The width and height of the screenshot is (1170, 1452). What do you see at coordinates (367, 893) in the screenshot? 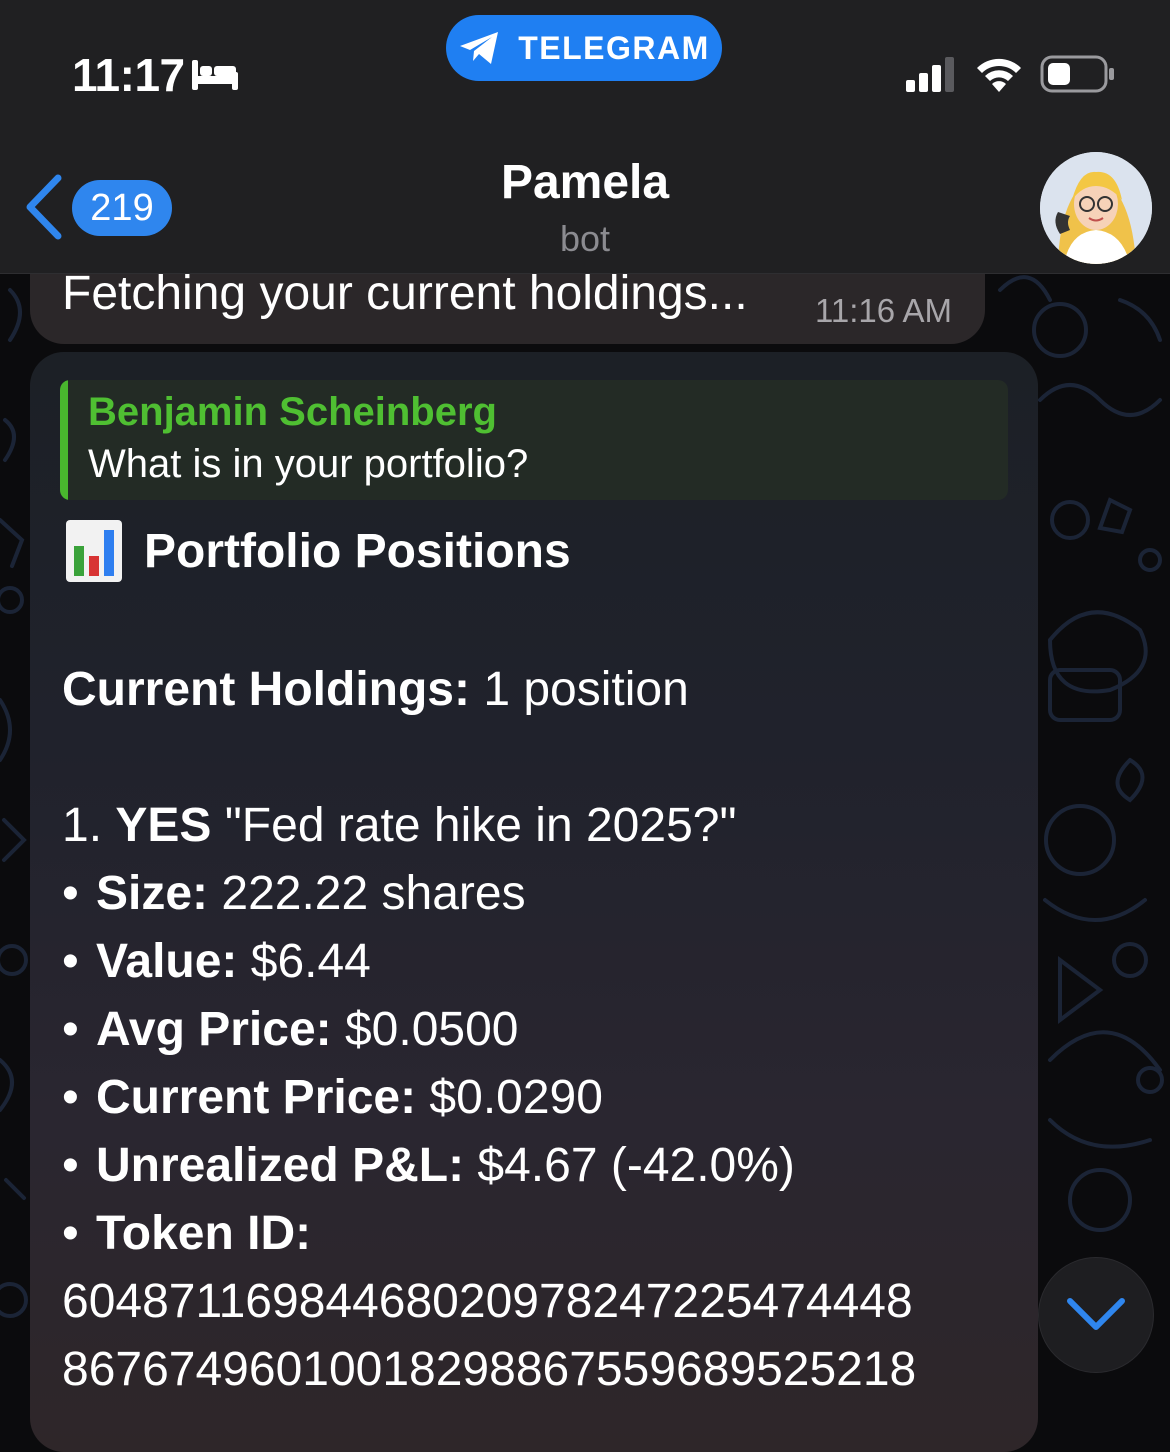
I see `size-value: 222.22 shares` at bounding box center [367, 893].